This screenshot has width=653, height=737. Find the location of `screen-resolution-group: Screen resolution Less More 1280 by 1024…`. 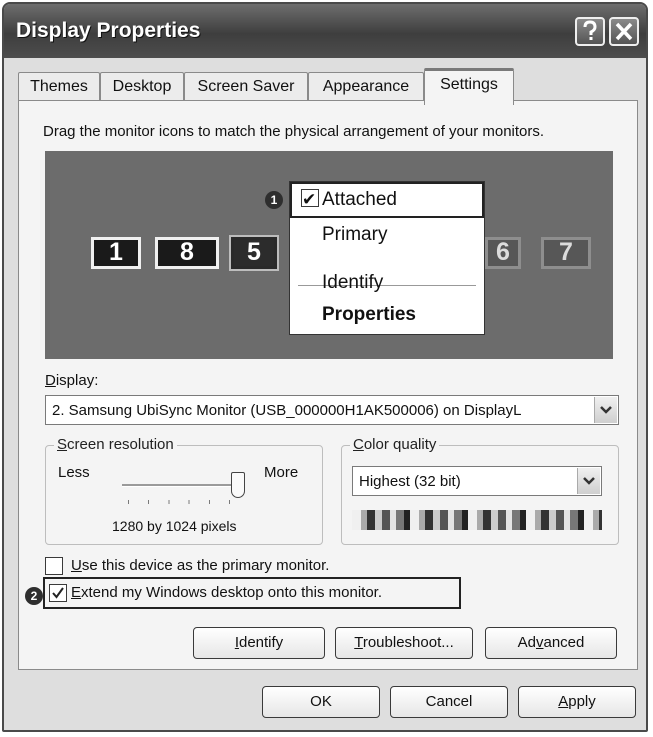

screen-resolution-group: Screen resolution Less More 1280 by 1024… is located at coordinates (184, 490).